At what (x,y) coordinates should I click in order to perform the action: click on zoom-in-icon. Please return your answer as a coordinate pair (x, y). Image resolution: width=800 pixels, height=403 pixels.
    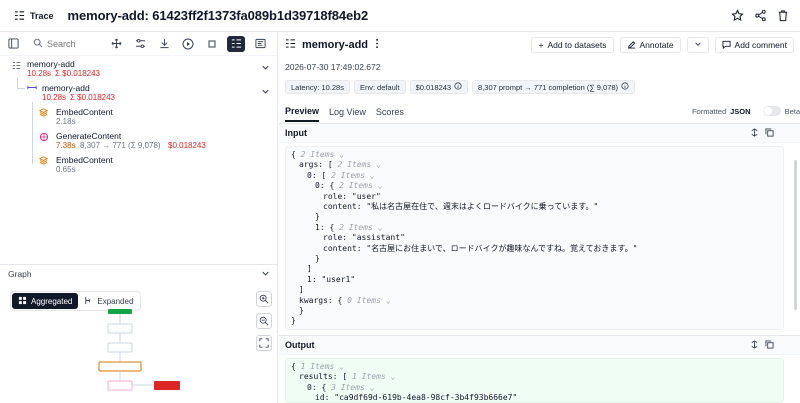
    Looking at the image, I should click on (264, 299).